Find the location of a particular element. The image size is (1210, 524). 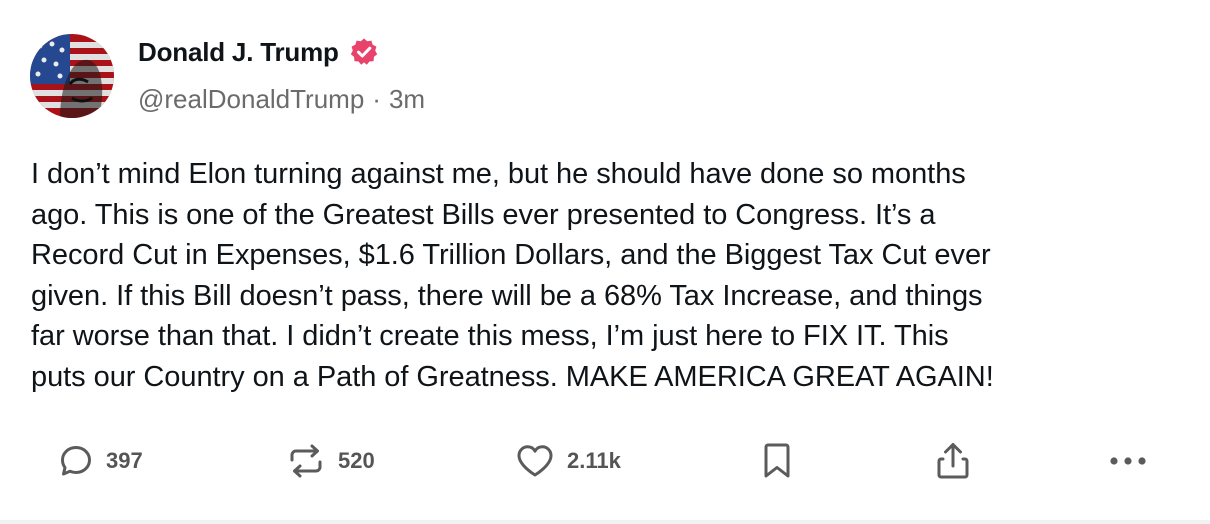

repost-count: 520 is located at coordinates (356, 460).